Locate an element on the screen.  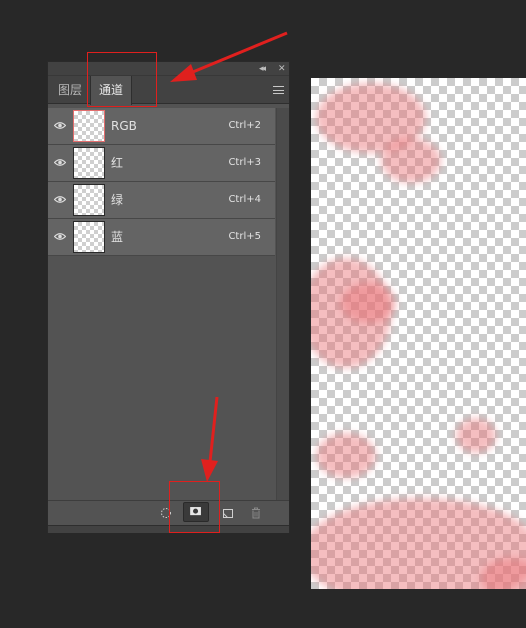
scrollbar is located at coordinates (282, 304).